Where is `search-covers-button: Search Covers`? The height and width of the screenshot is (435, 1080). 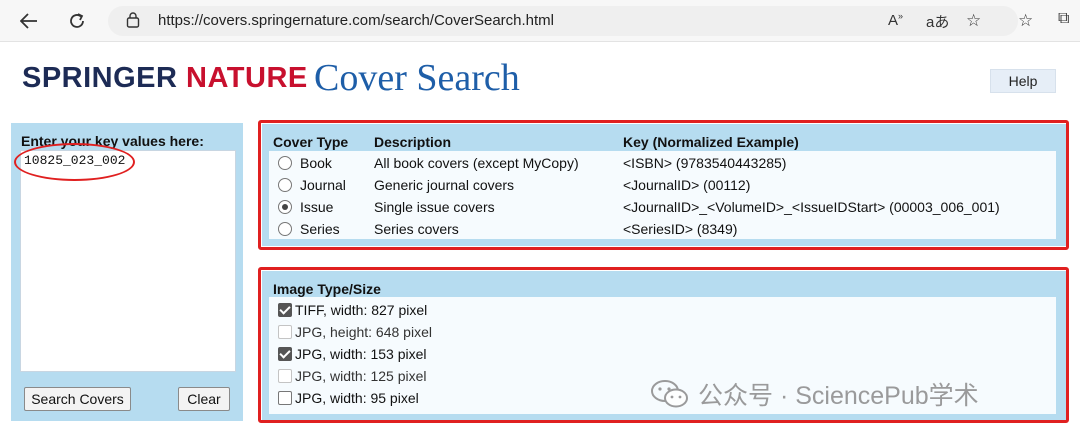 search-covers-button: Search Covers is located at coordinates (77, 399).